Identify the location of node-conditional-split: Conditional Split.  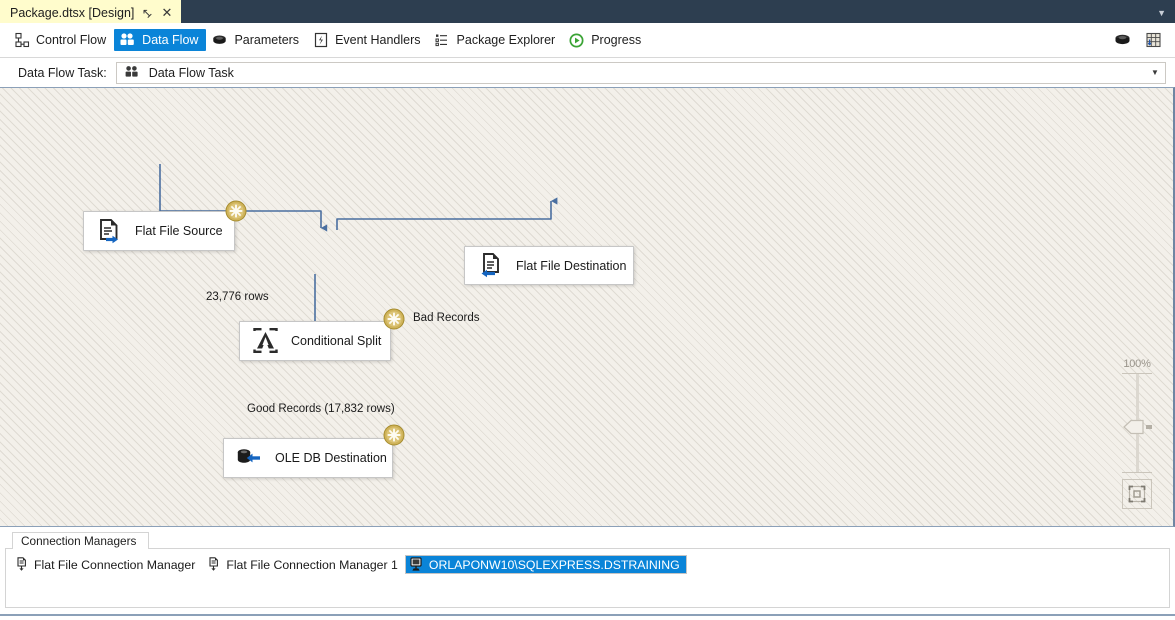
(315, 341).